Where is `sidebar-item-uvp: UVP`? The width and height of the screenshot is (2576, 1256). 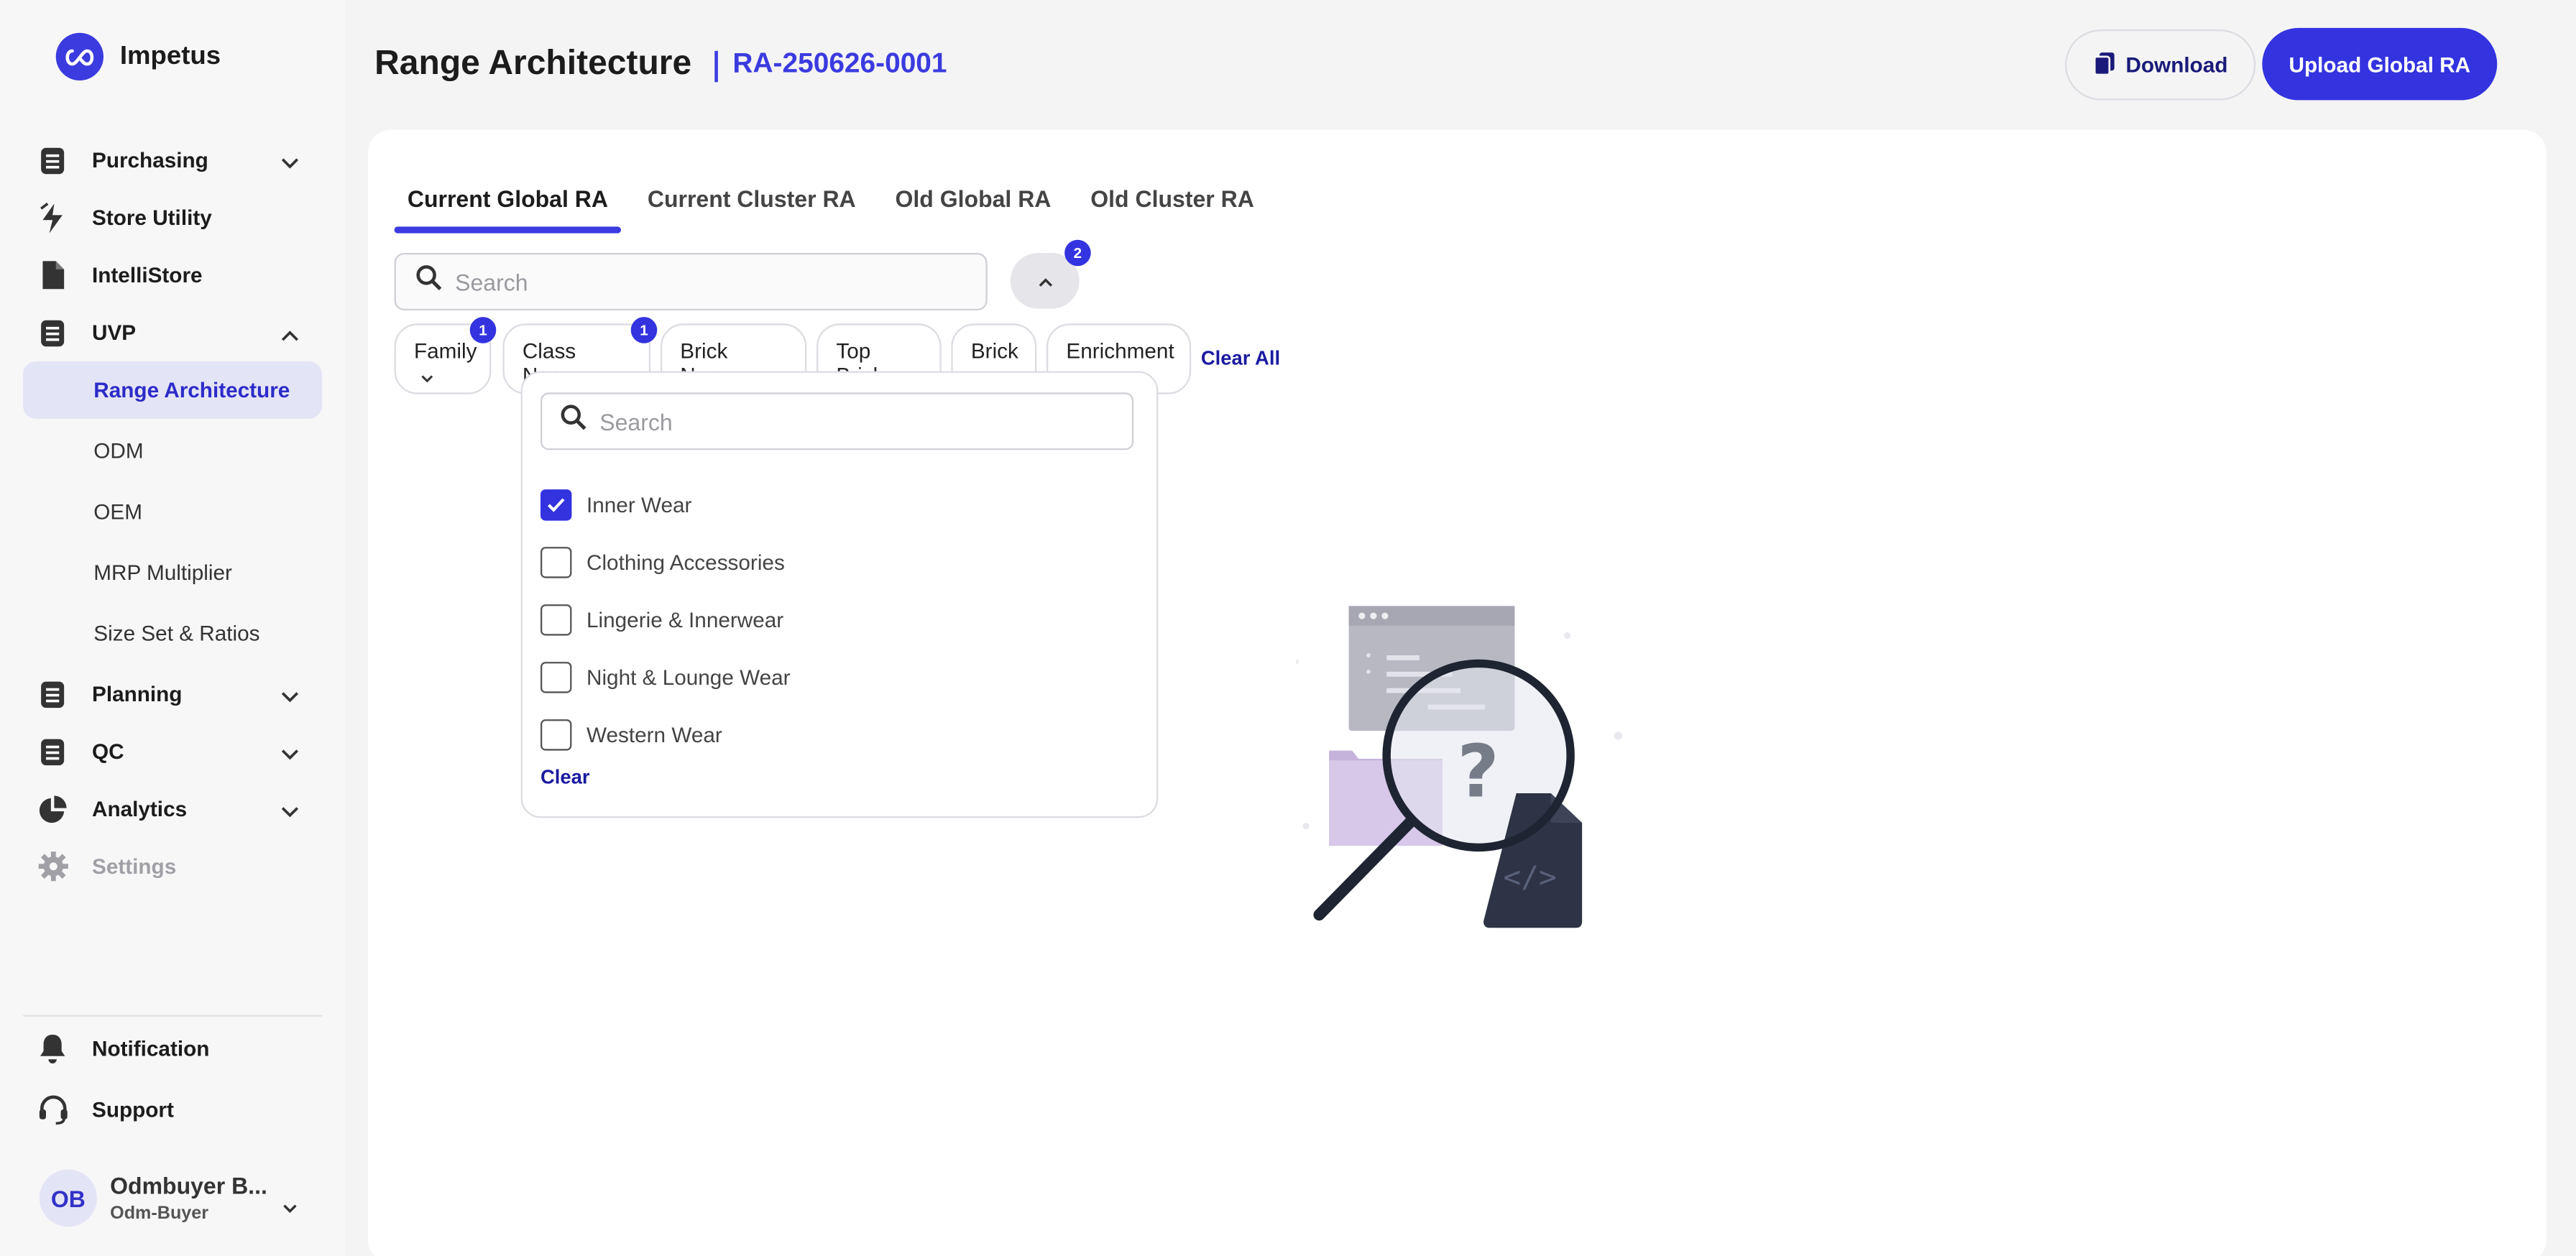 sidebar-item-uvp: UVP is located at coordinates (172, 332).